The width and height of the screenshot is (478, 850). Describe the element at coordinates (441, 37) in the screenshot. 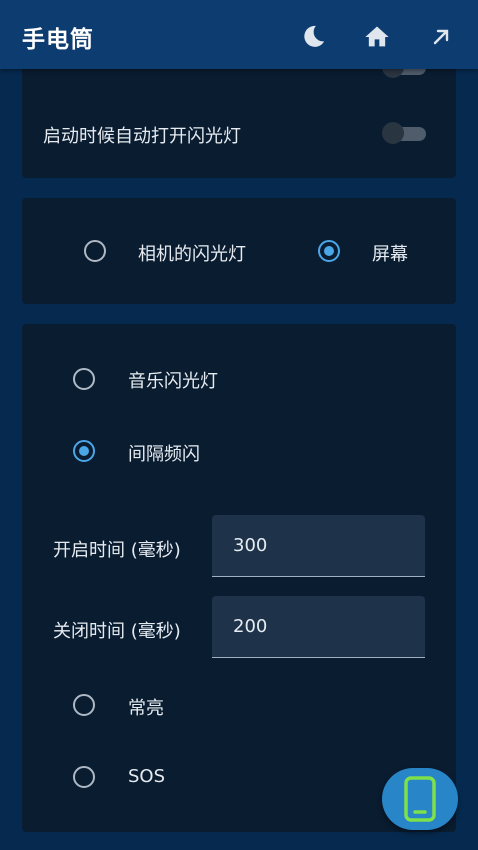

I see `arrow-up-right-icon` at that location.